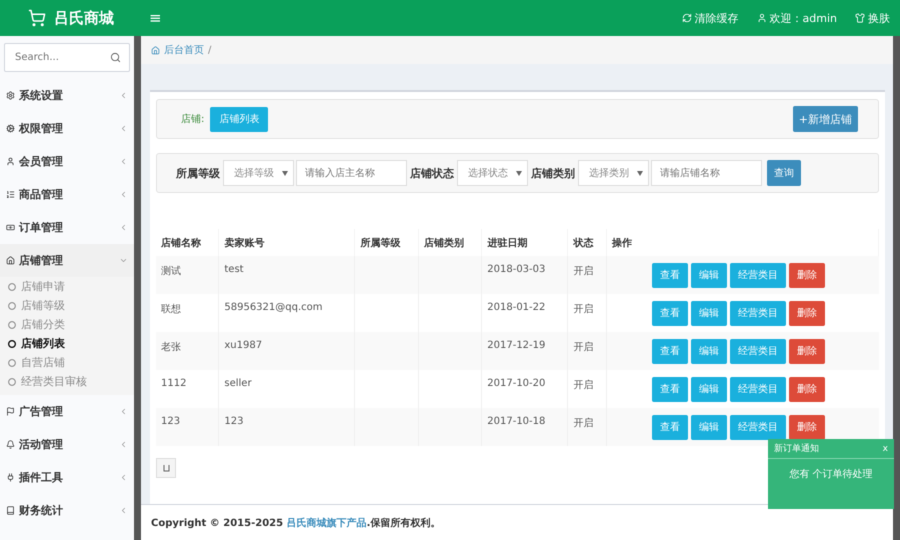 The image size is (900, 540). I want to click on brand-title: 吕氏商城, so click(84, 18).